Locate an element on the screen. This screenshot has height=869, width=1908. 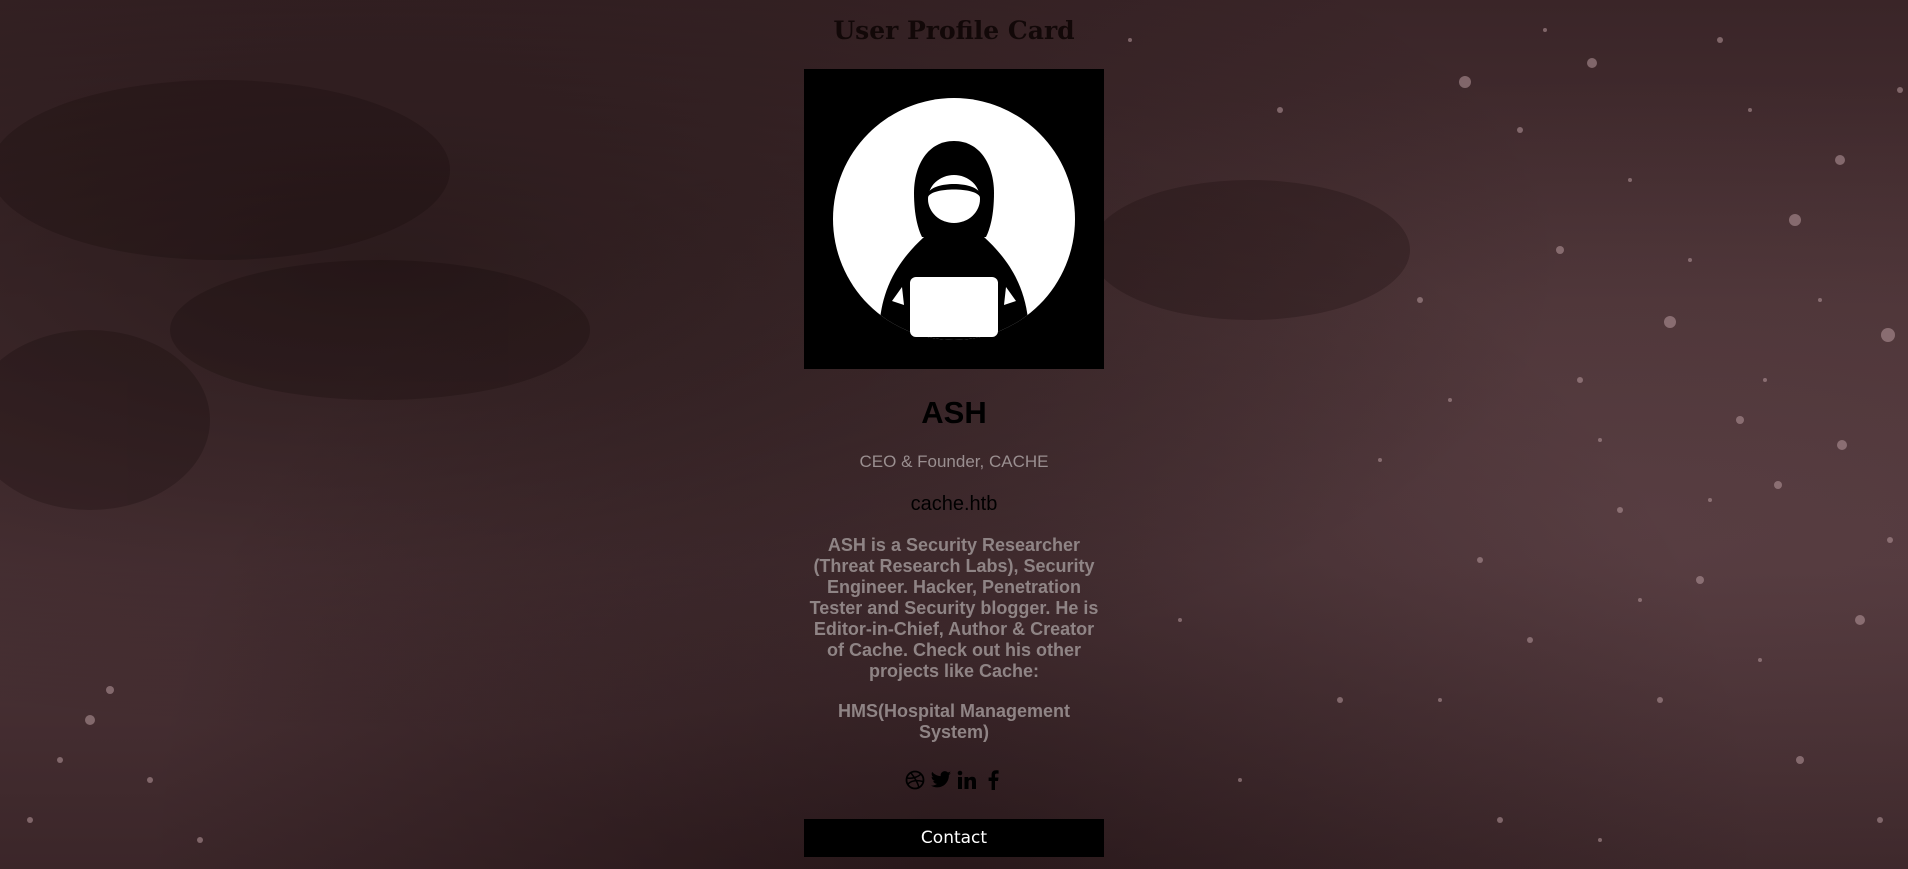
linkedin-icon is located at coordinates (966, 779).